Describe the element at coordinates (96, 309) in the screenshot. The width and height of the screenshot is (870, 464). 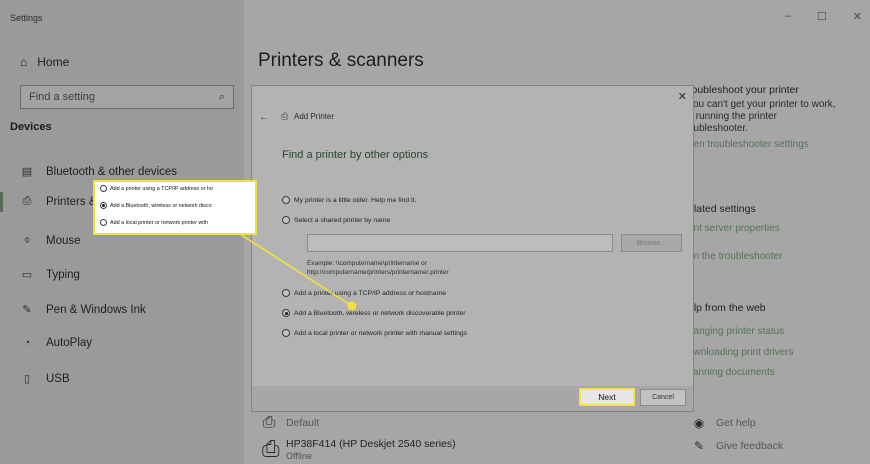
I see `sidebar-item-label: Pen & Windows Ink` at that location.